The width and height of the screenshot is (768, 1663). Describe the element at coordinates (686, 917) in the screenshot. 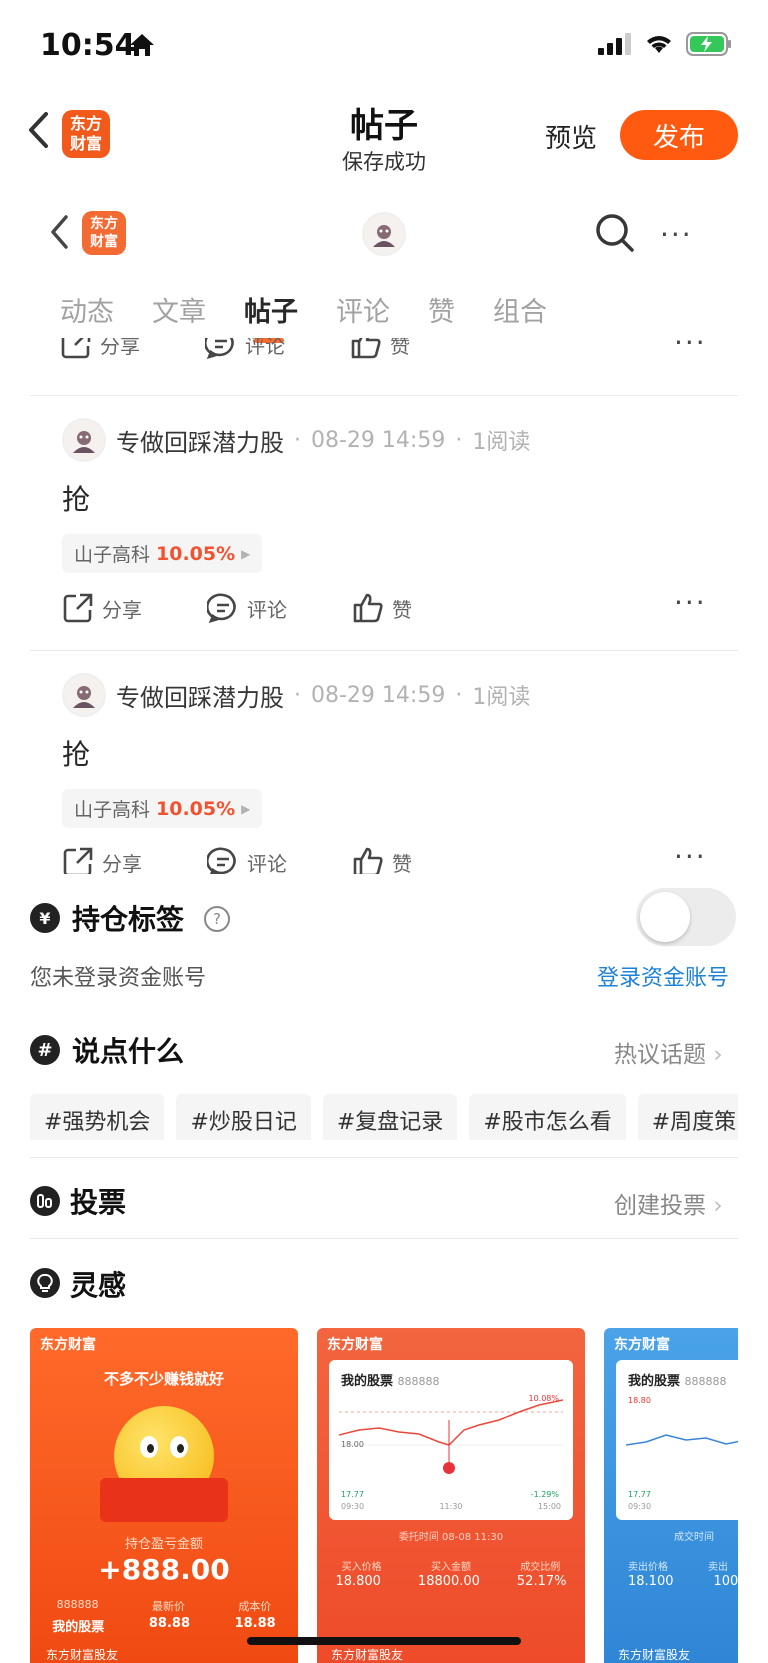

I see `holdings-toggle` at that location.